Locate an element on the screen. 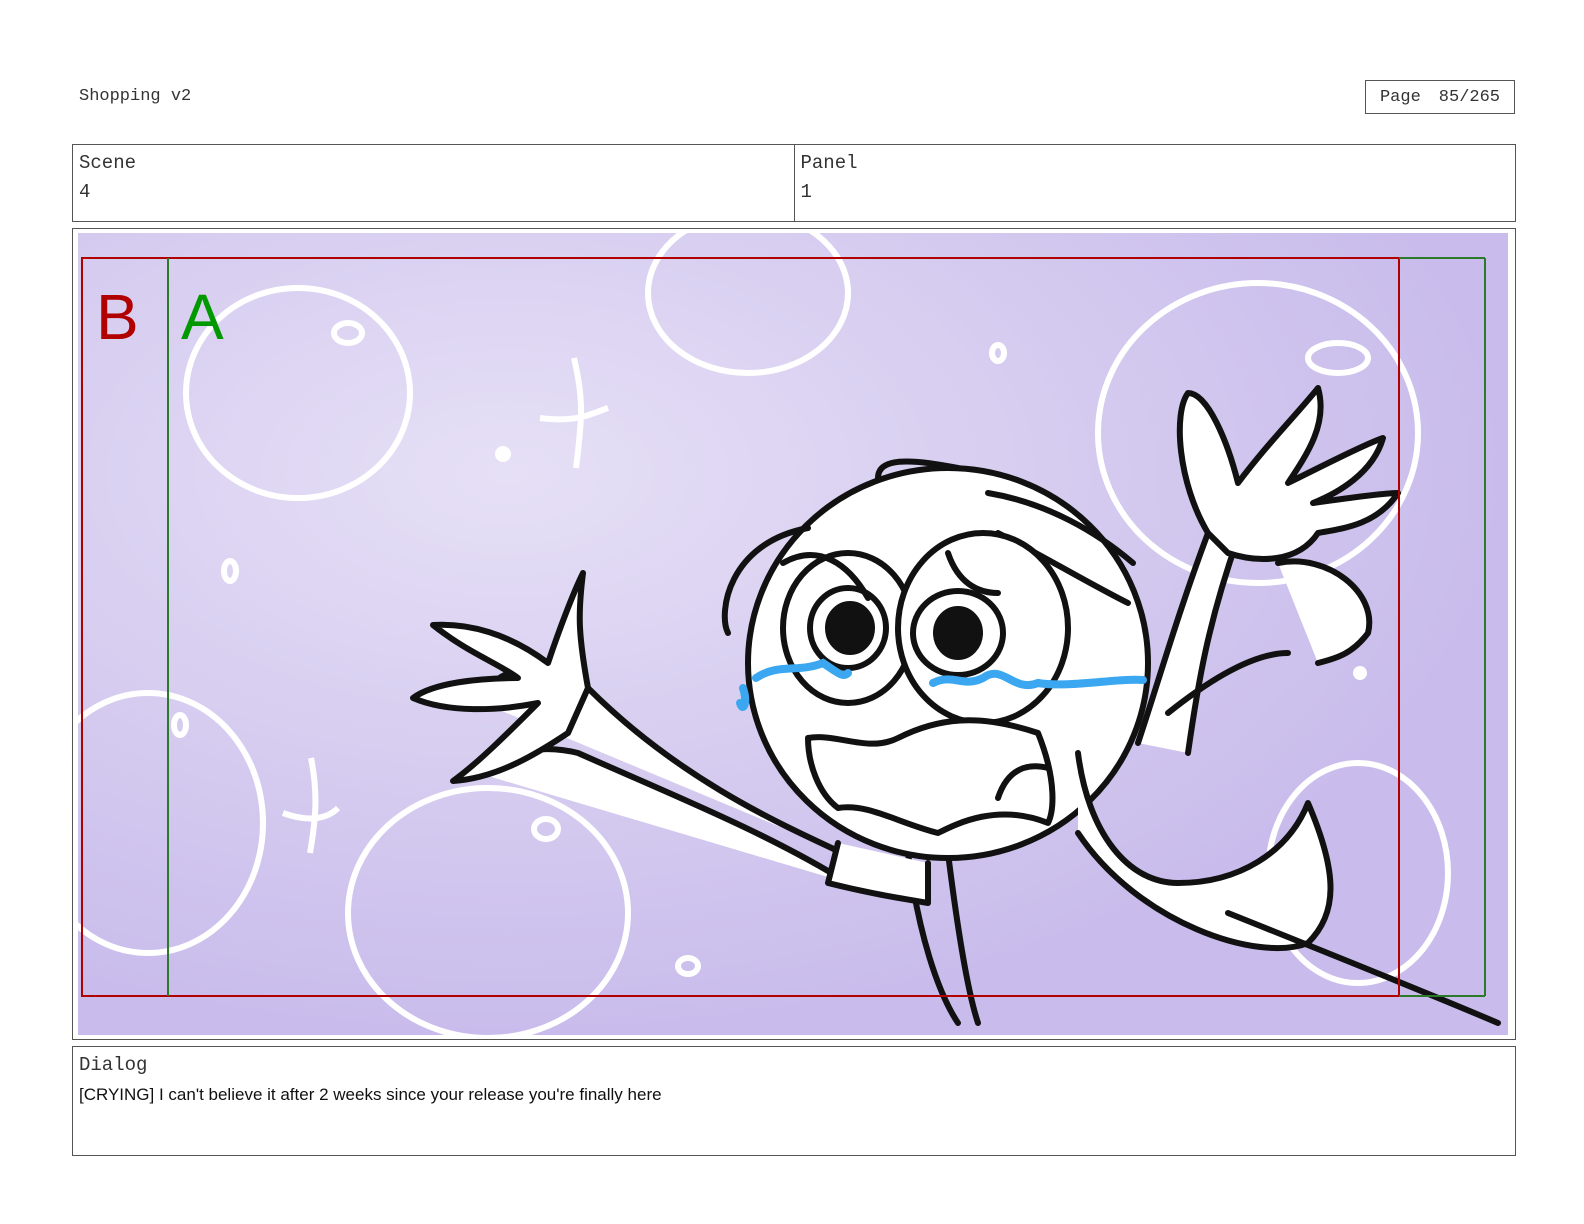  scene-cell: Scene 4 is located at coordinates (433, 183).